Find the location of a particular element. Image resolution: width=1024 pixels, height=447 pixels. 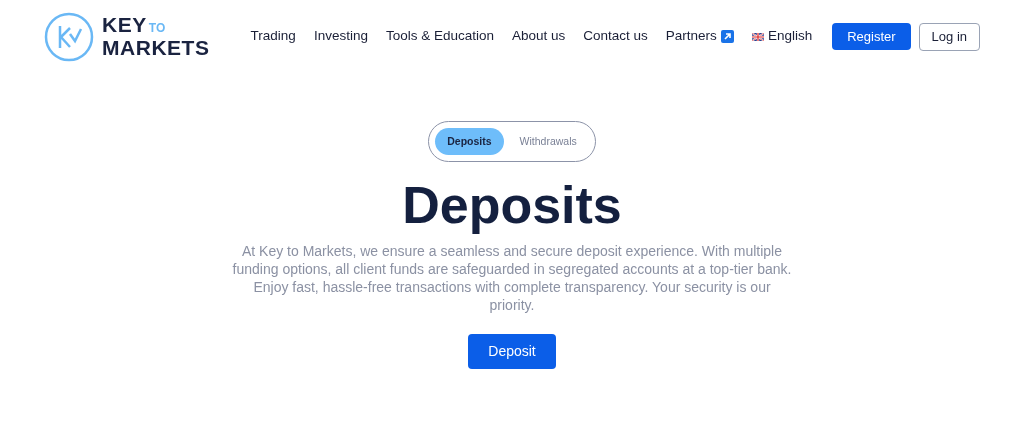

tab: Deposits is located at coordinates (469, 141).